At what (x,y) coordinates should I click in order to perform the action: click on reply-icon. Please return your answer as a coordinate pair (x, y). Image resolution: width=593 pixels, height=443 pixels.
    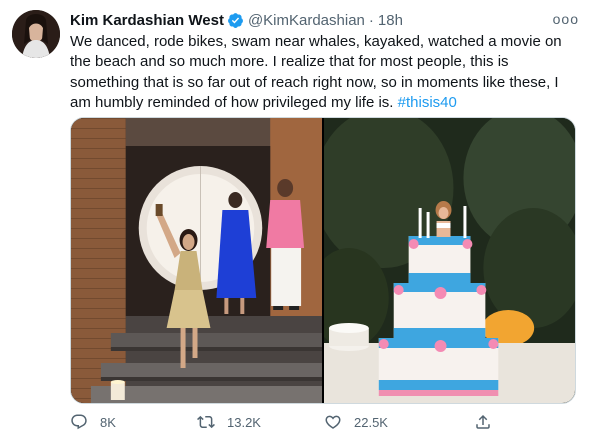
    Looking at the image, I should click on (79, 422).